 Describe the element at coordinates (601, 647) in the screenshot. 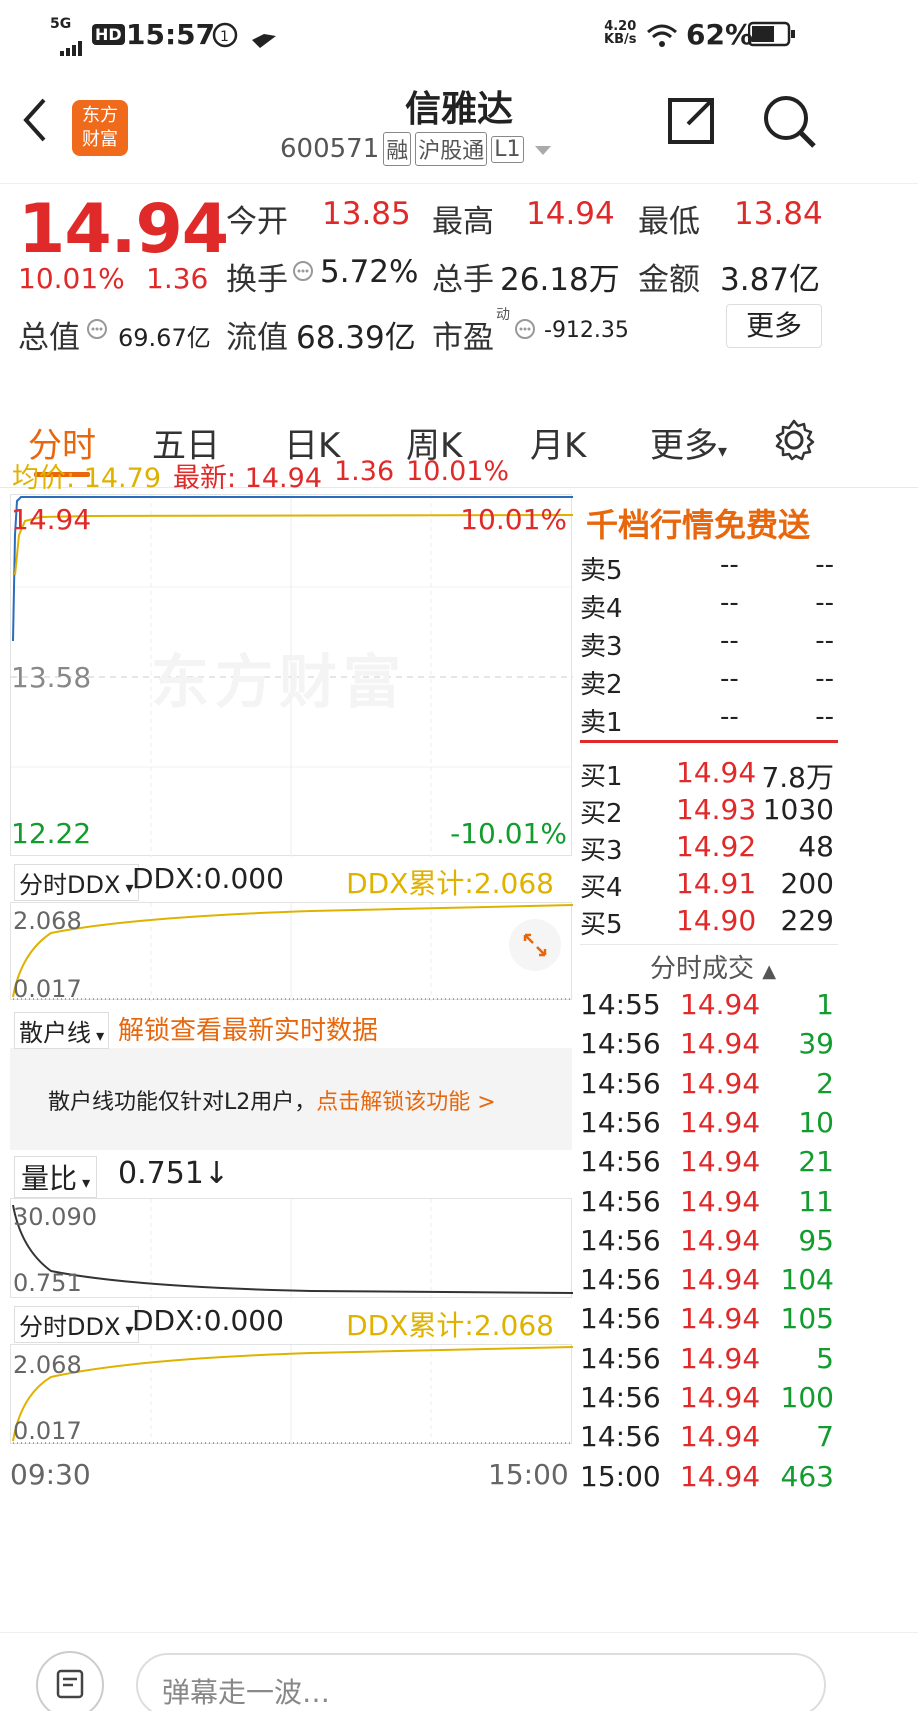

I see `level-label: 卖3` at that location.